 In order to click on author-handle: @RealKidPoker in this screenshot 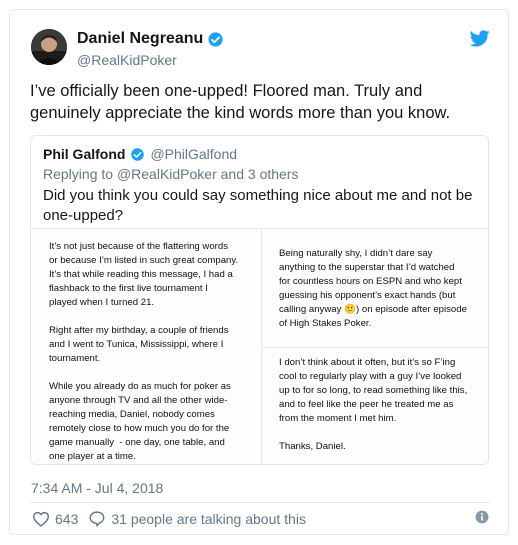, I will do `click(127, 60)`.